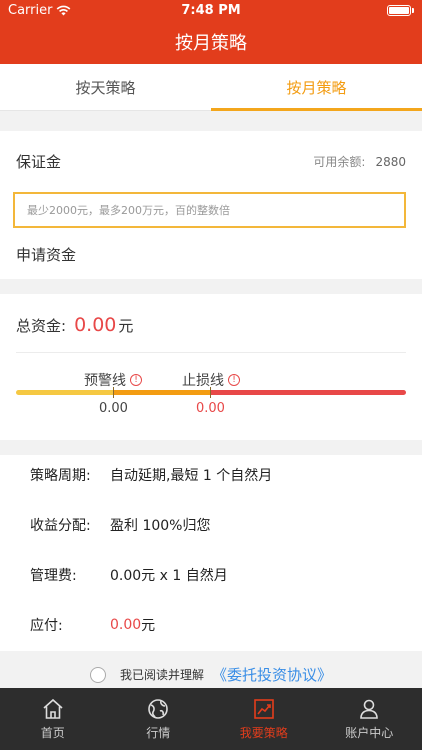 This screenshot has width=422, height=750. Describe the element at coordinates (390, 162) in the screenshot. I see `balance-value: 2880` at that location.